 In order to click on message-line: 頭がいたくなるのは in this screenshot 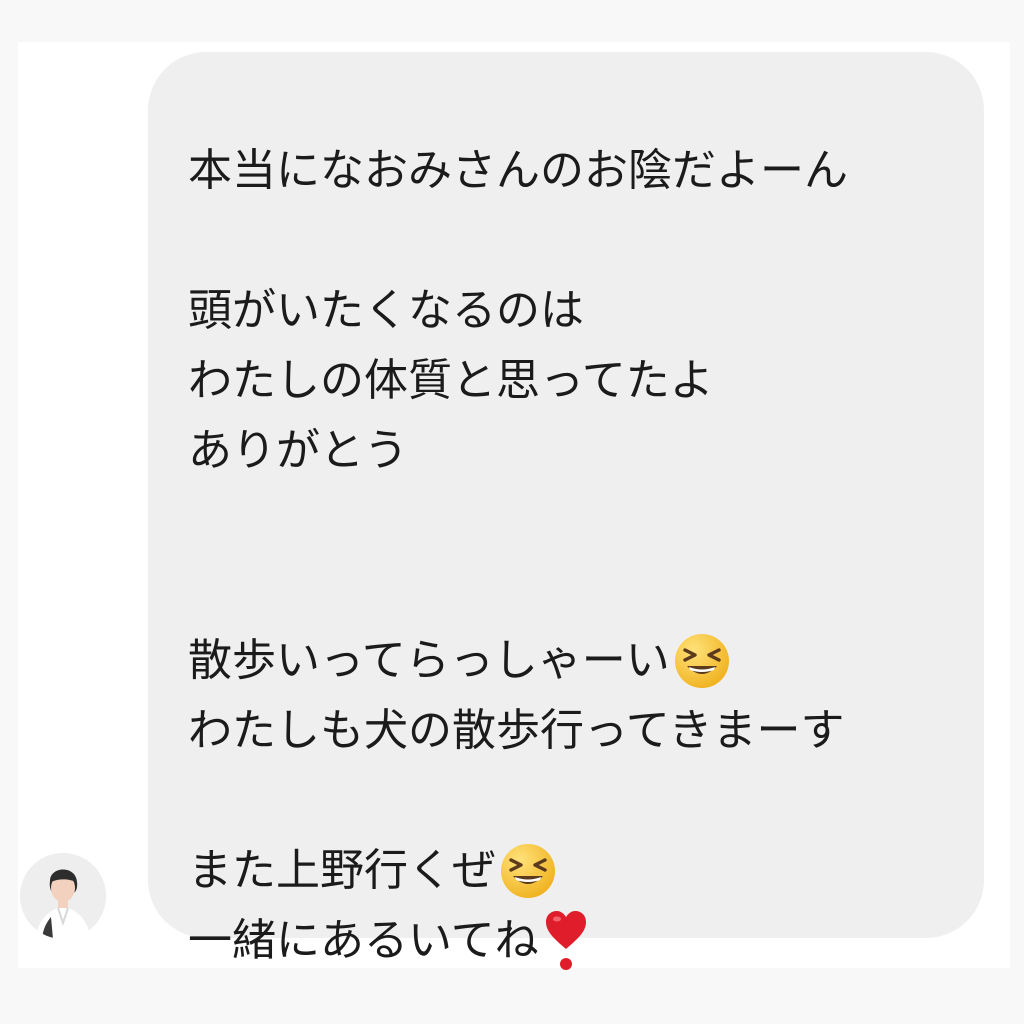, I will do `click(386, 310)`.